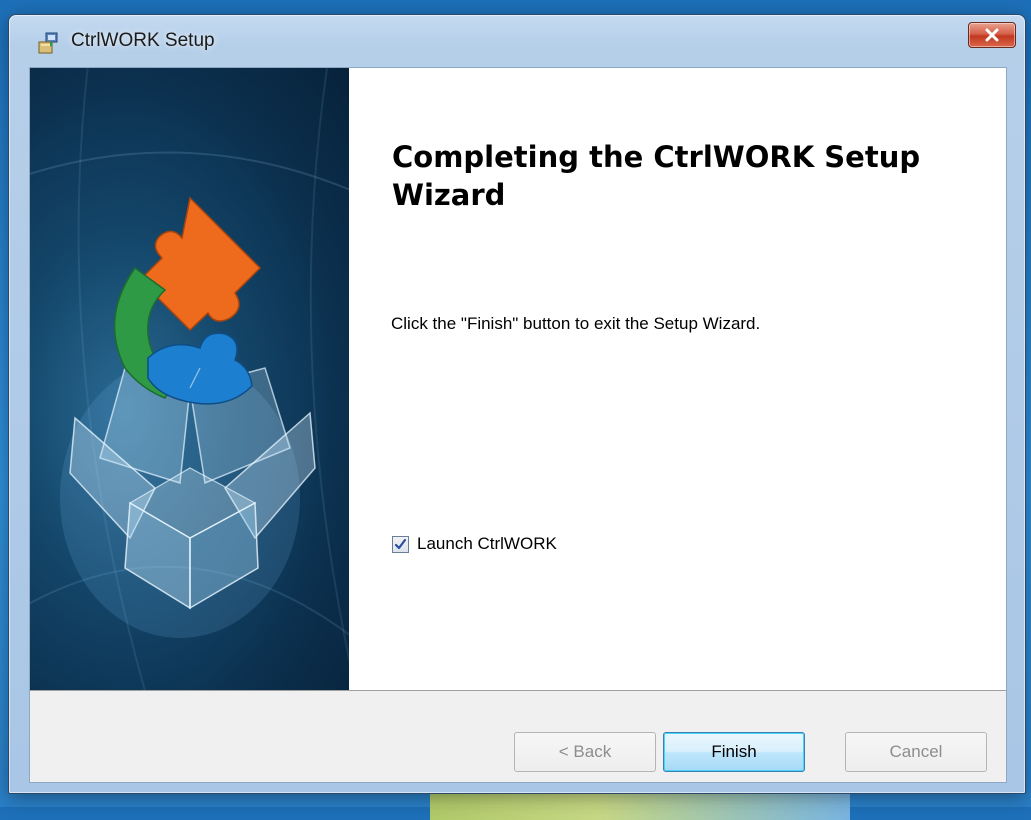  Describe the element at coordinates (143, 40) in the screenshot. I see `window-title: CtrlWORK Setup` at that location.